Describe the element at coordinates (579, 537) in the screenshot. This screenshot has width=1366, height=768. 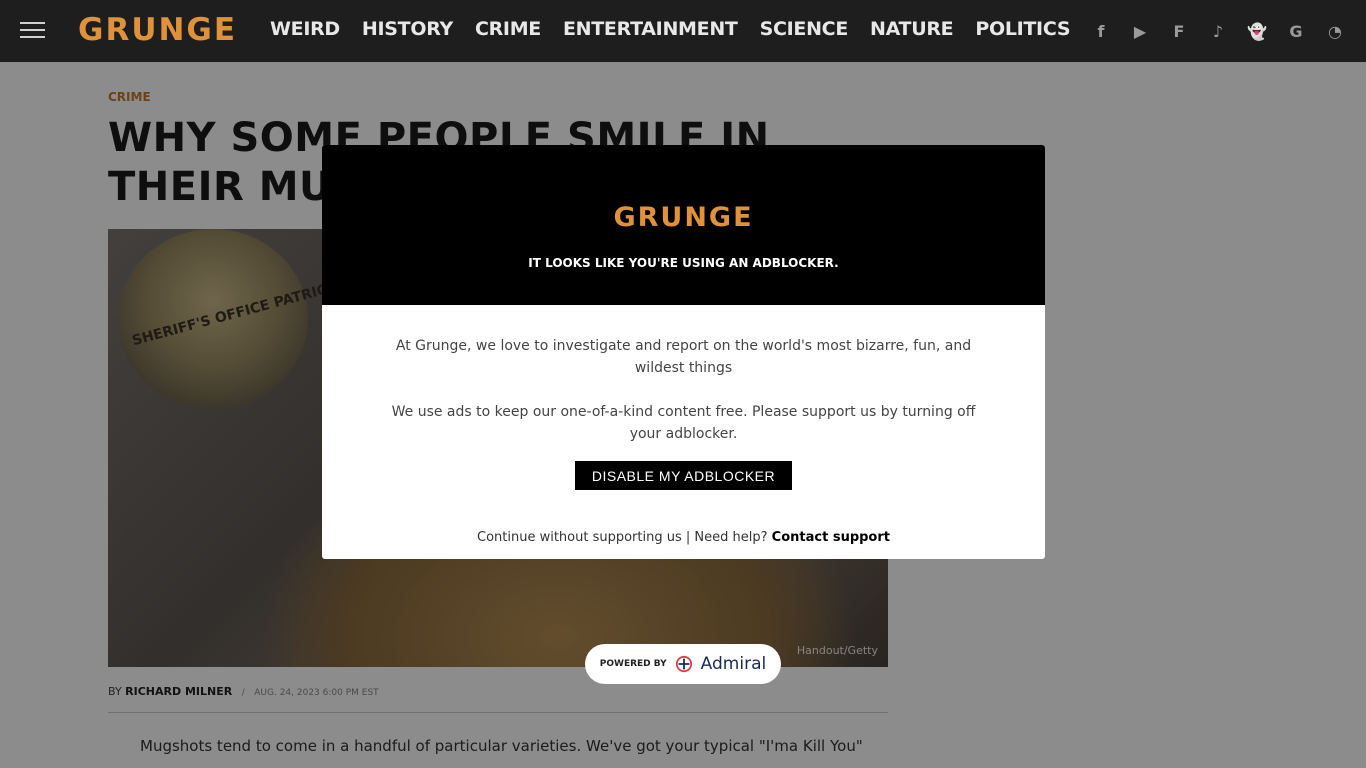
I see `continue-without-support-link: Continue without supporting us` at that location.